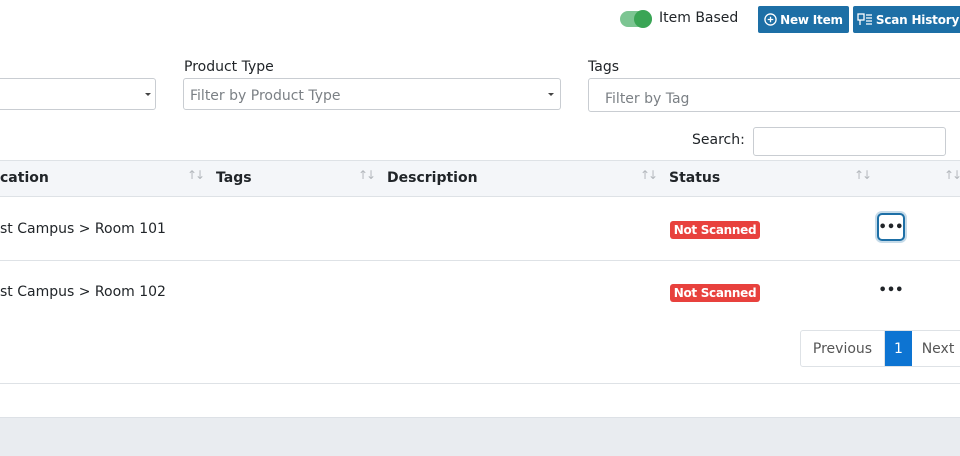 The height and width of the screenshot is (456, 960). I want to click on item-based-label: Item Based, so click(699, 18).